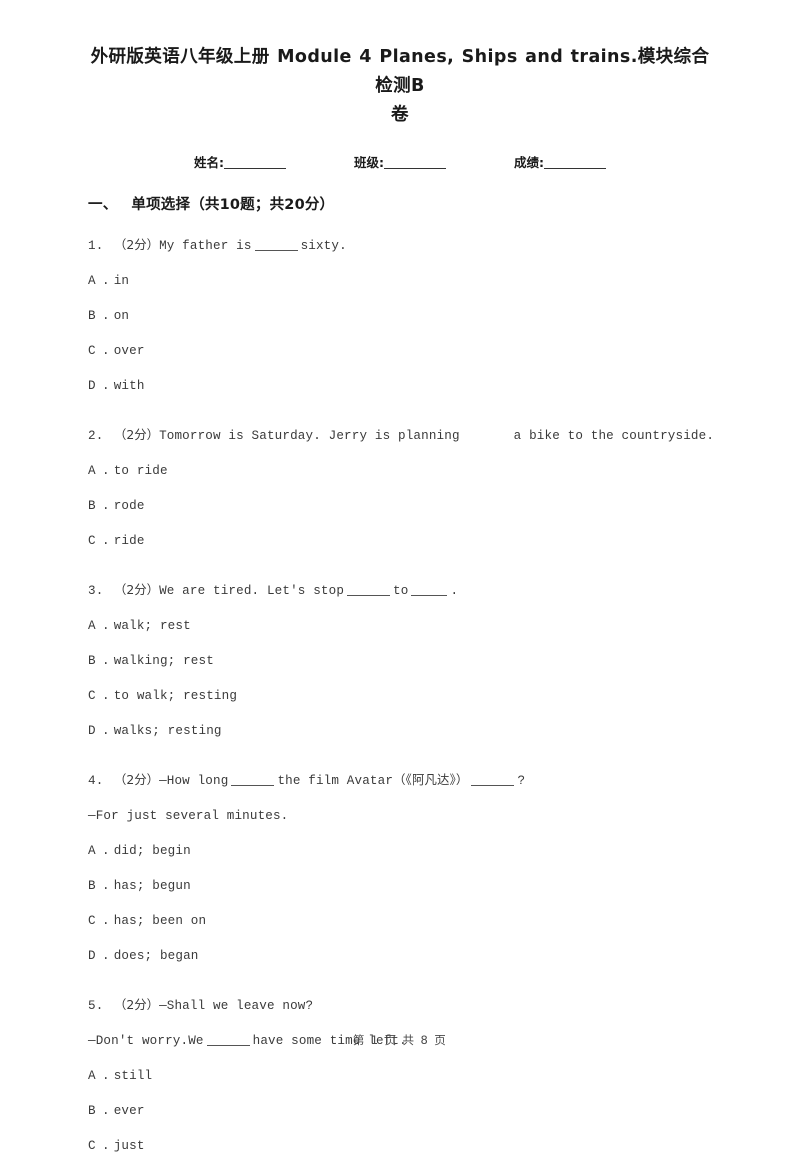 The image size is (800, 1164). Describe the element at coordinates (152, 886) in the screenshot. I see `option-text: has; begun` at that location.